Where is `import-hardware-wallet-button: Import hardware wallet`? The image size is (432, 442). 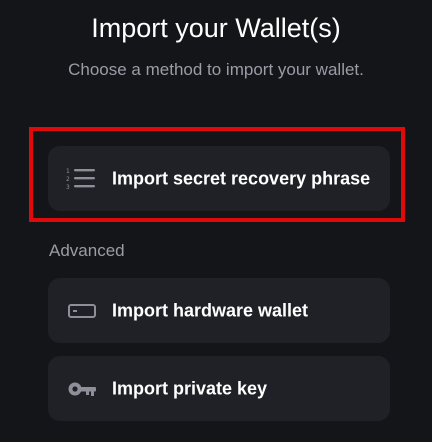
import-hardware-wallet-button: Import hardware wallet is located at coordinates (219, 310).